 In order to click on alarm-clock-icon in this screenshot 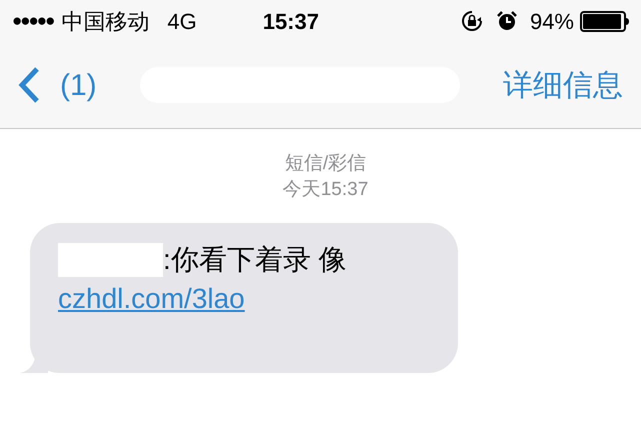, I will do `click(507, 21)`.